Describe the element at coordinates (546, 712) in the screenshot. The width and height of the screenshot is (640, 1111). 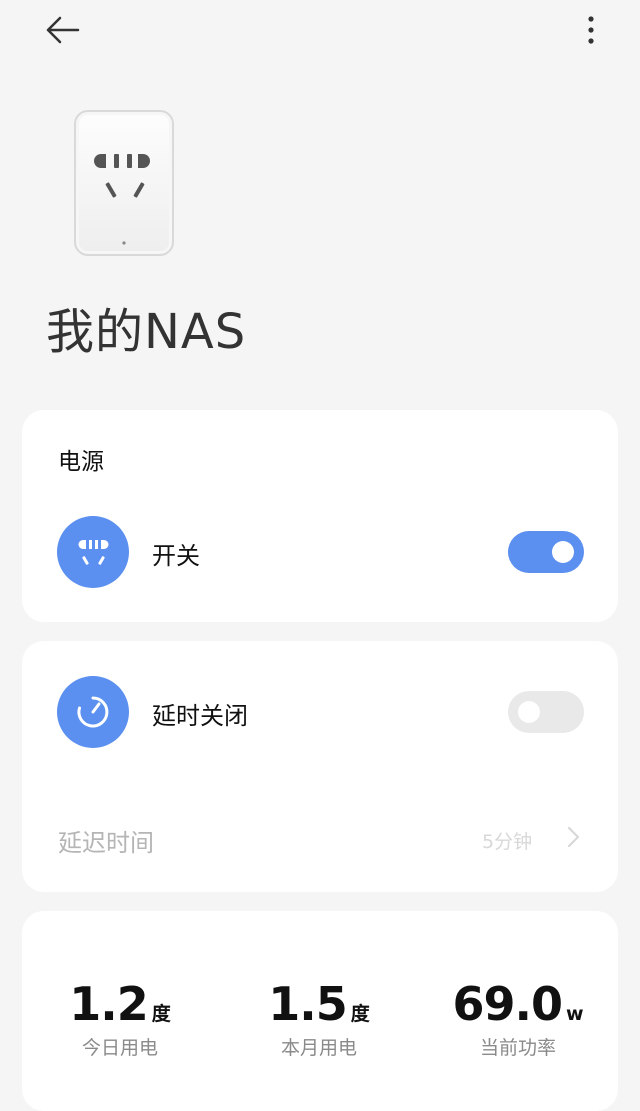
I see `timer-toggle` at that location.